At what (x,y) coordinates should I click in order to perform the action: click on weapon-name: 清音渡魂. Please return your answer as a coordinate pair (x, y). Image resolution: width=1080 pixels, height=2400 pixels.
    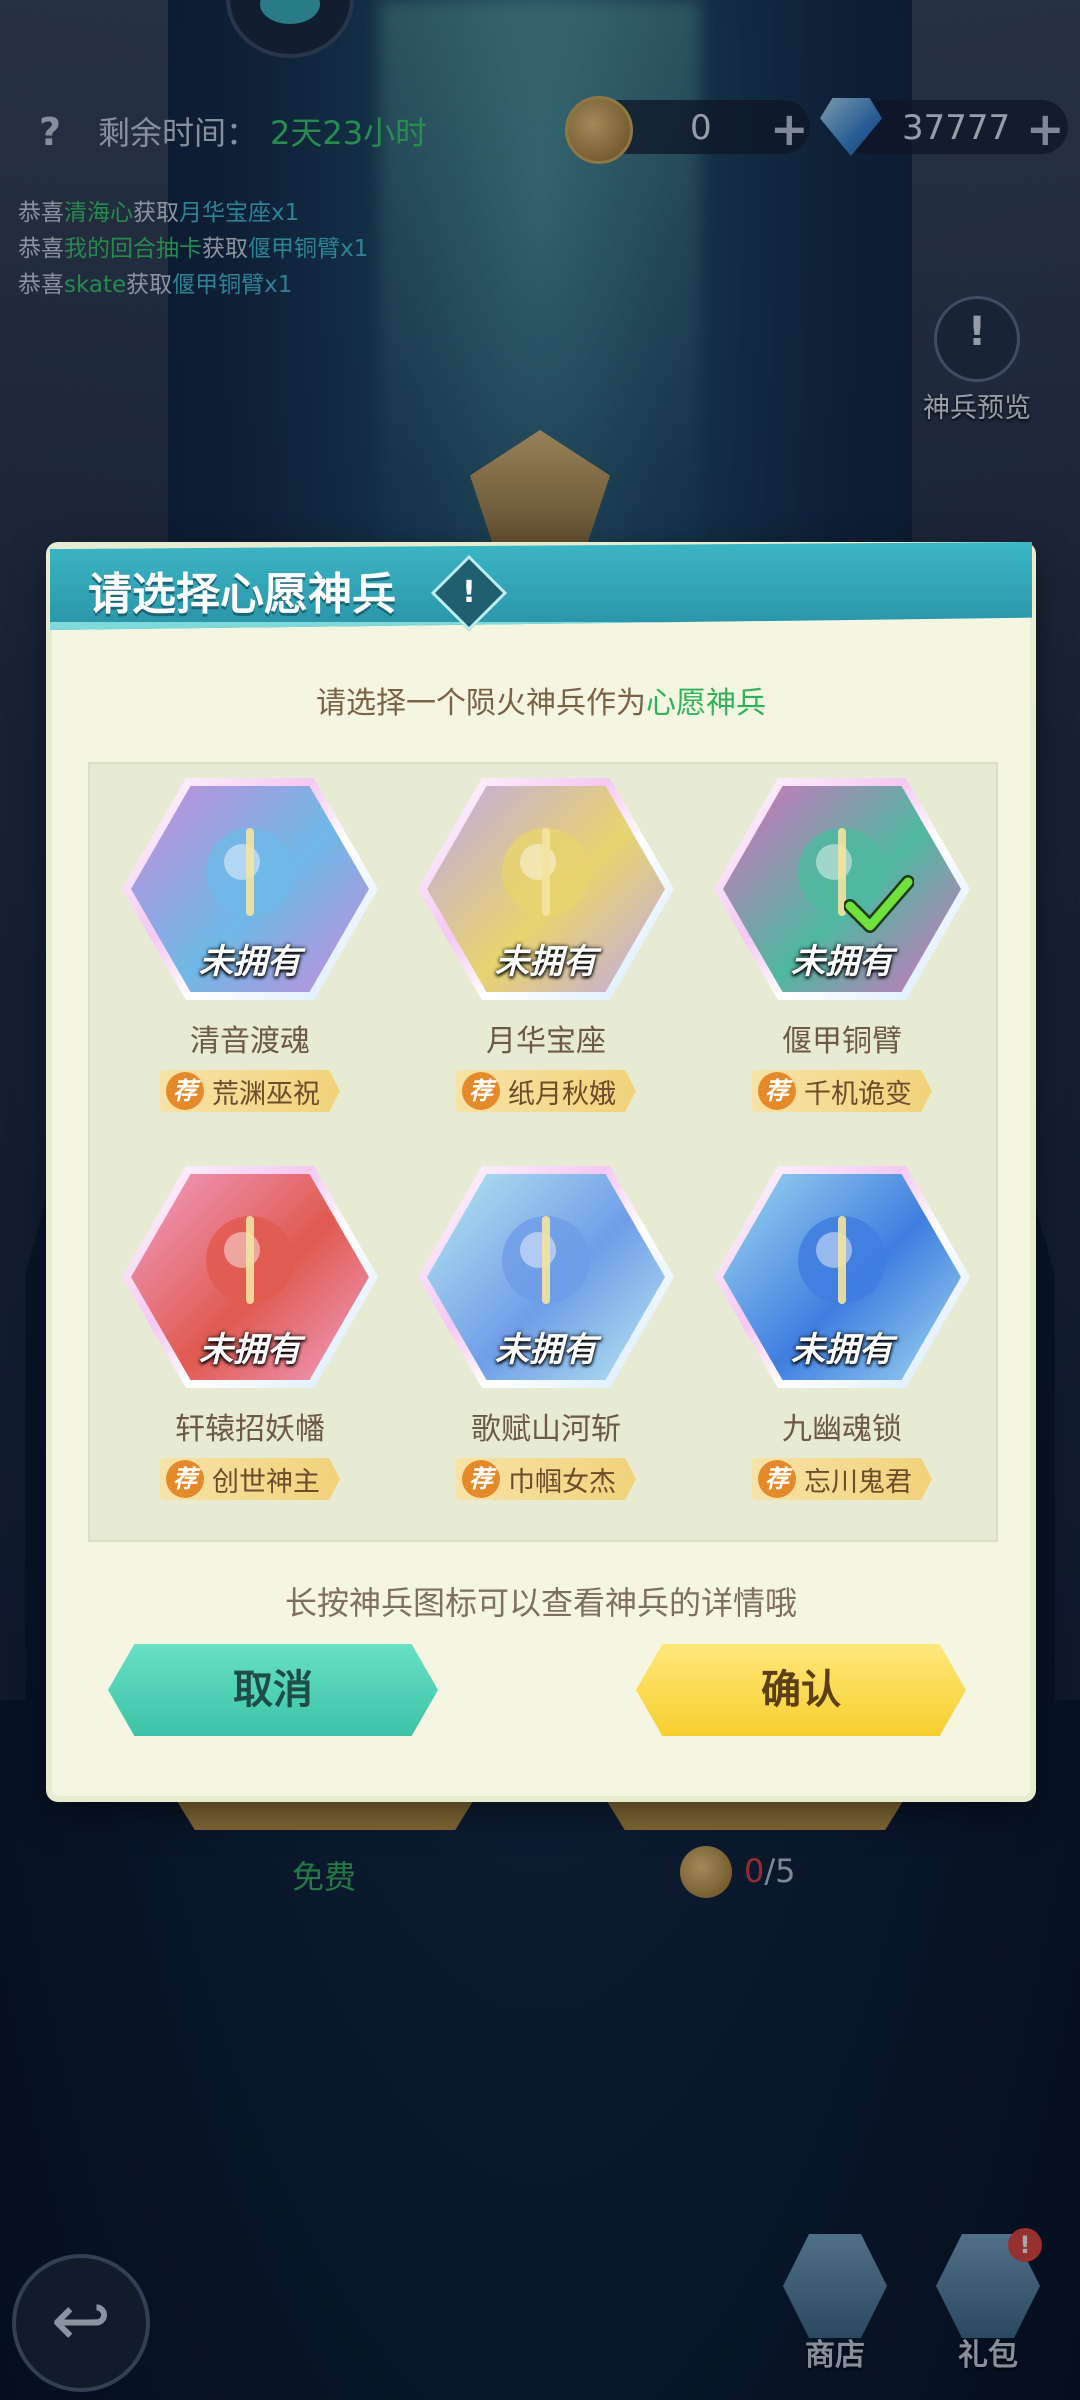
    Looking at the image, I should click on (250, 1041).